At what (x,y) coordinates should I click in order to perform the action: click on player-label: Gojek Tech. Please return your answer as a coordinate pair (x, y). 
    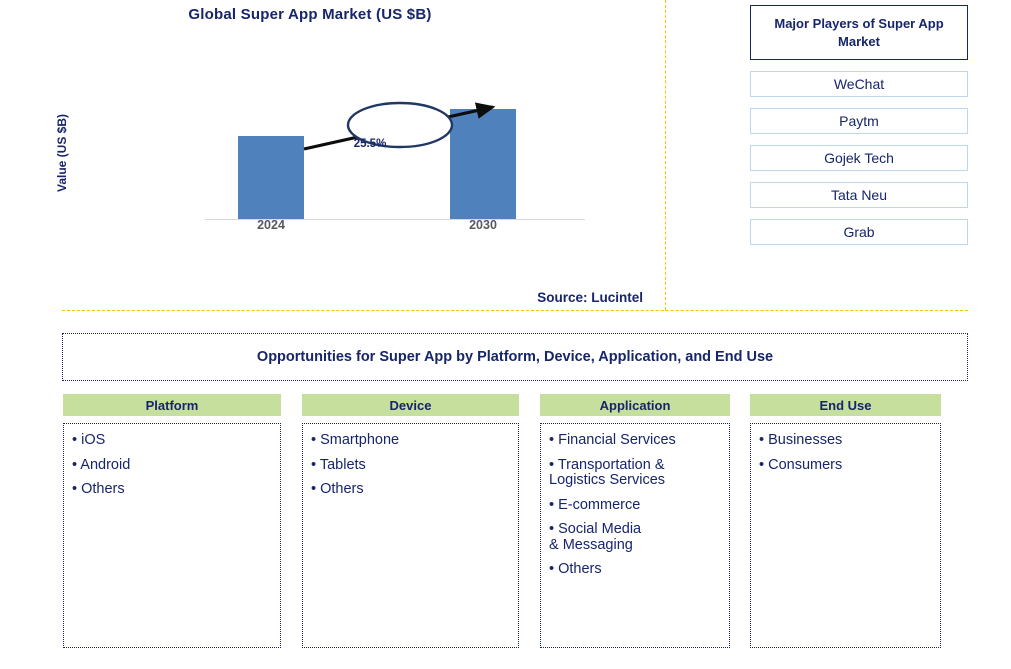
    Looking at the image, I should click on (859, 158).